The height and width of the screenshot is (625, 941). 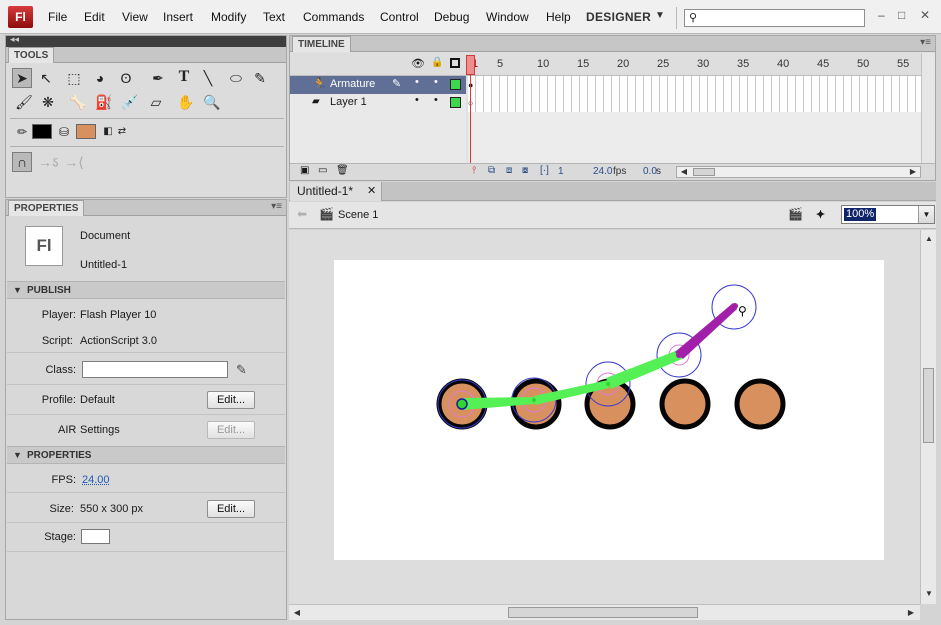 I want to click on edit-multiple-frames-icon: ⧇, so click(x=525, y=170).